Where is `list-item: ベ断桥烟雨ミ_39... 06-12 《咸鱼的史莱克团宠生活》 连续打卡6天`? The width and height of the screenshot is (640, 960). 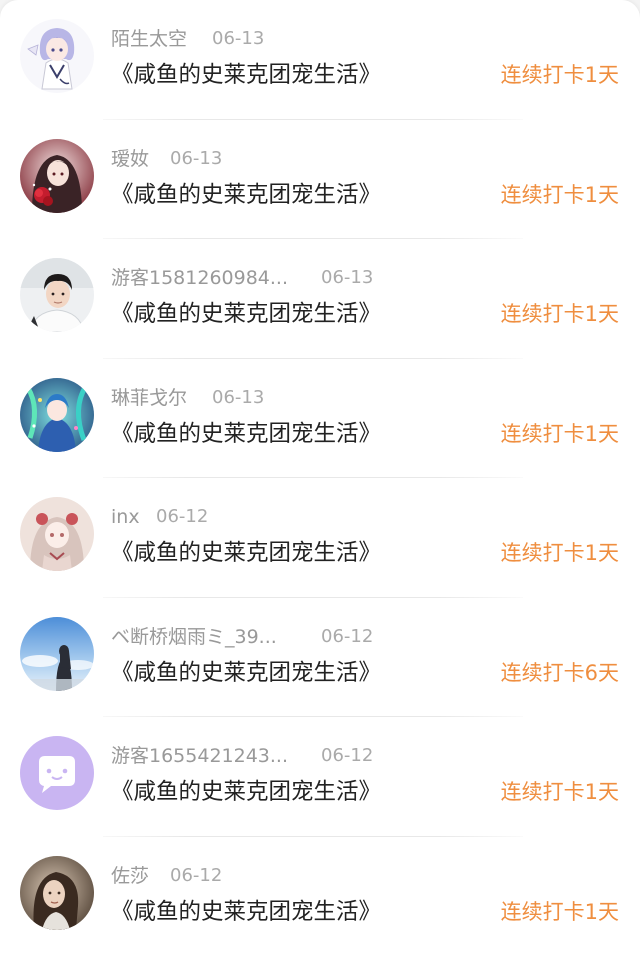
list-item: ベ断桥烟雨ミ_39... 06-12 《咸鱼的史莱克团宠生活》 连续打卡6天 is located at coordinates (320, 657).